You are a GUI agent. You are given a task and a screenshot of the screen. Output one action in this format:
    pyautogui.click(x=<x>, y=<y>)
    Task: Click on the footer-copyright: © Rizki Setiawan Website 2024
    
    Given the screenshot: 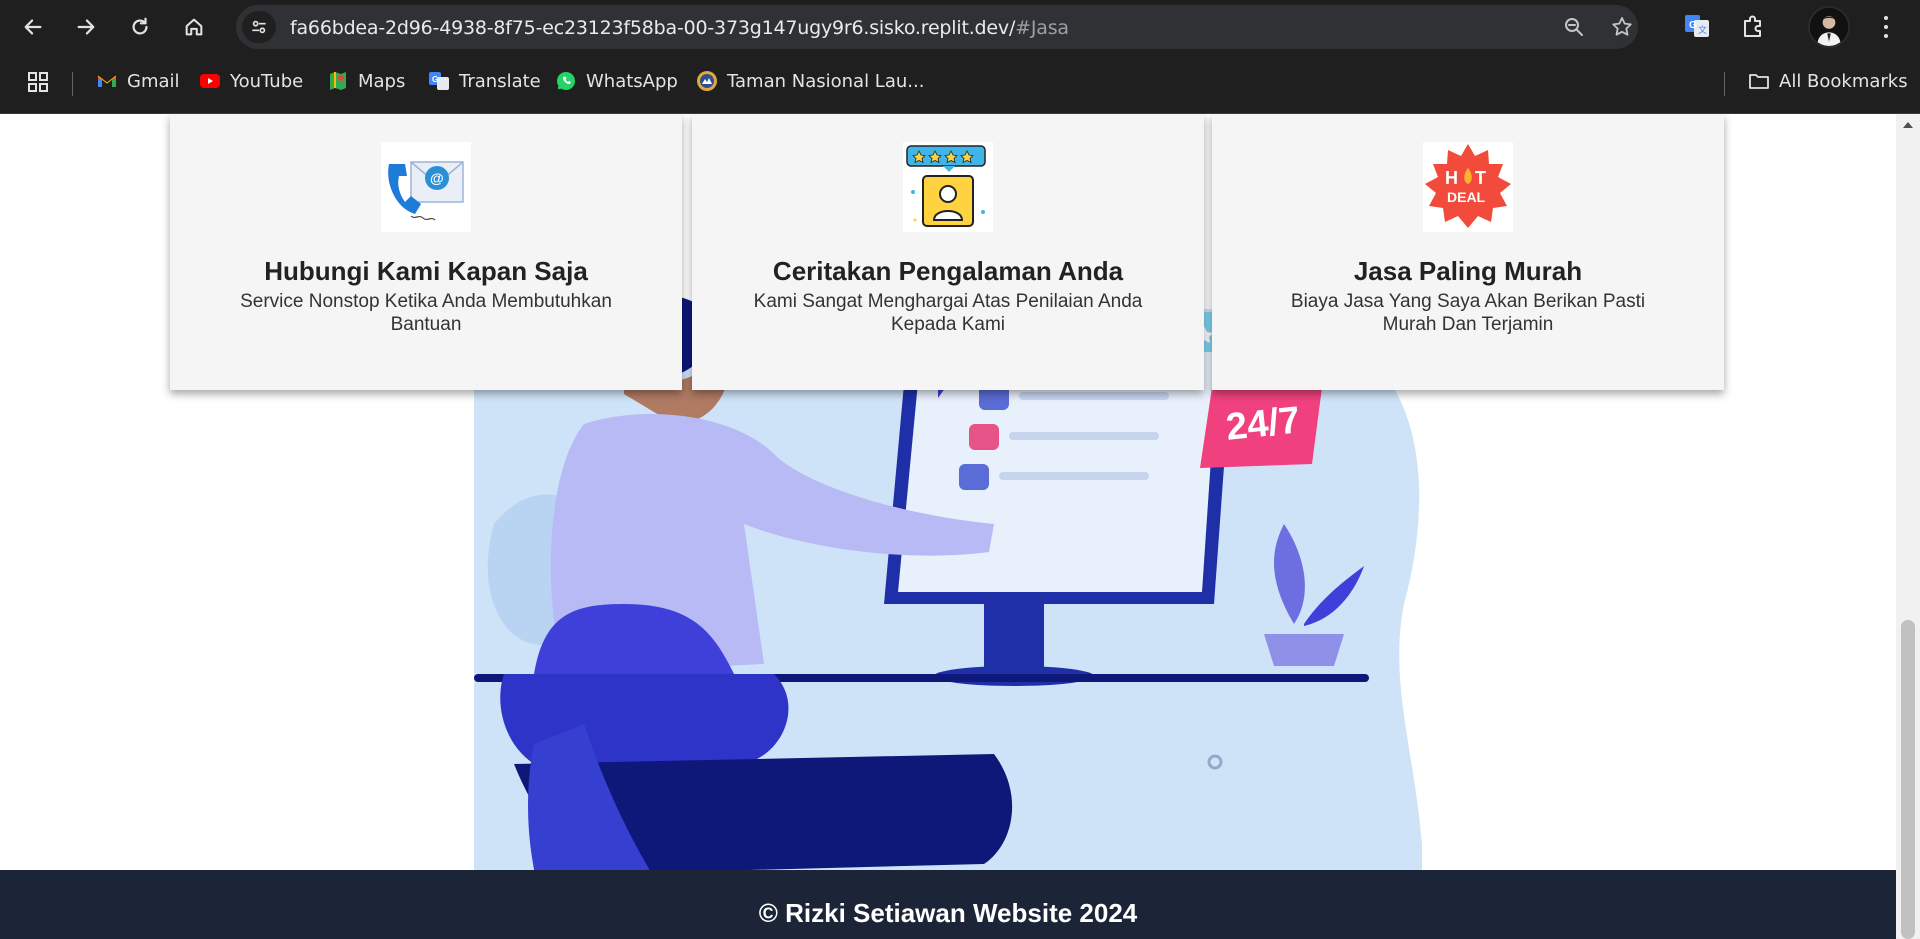 What is the action you would take?
    pyautogui.click(x=948, y=913)
    